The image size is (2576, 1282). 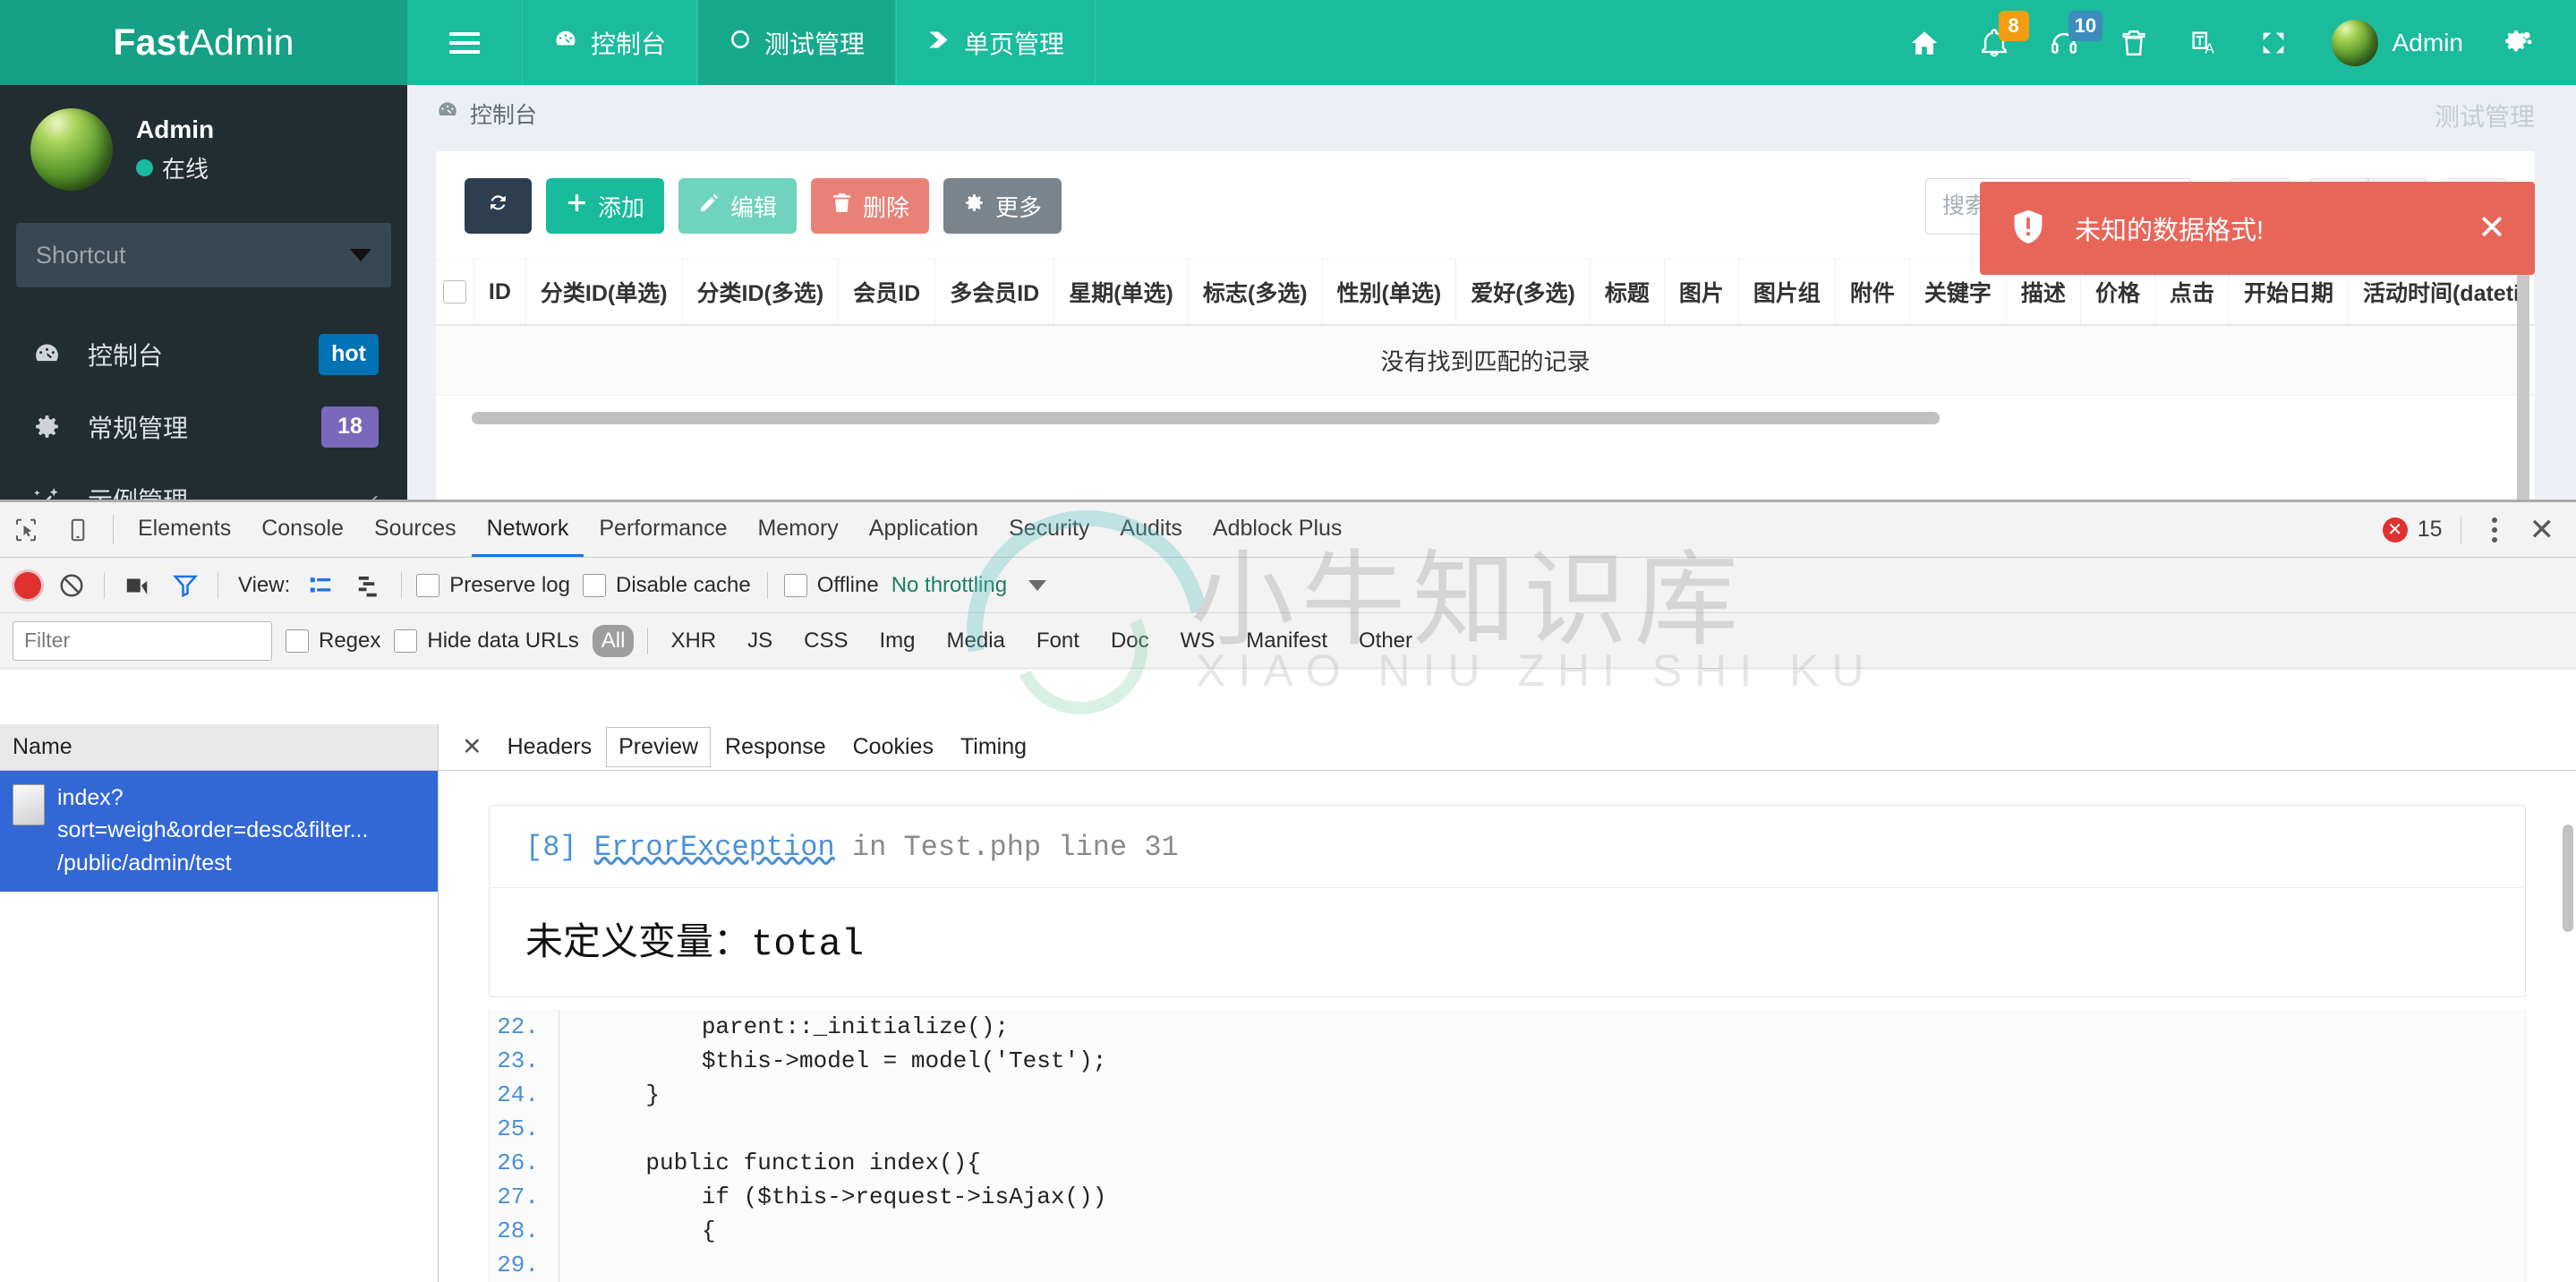 What do you see at coordinates (219, 747) in the screenshot?
I see `network-list-column-header: Name` at bounding box center [219, 747].